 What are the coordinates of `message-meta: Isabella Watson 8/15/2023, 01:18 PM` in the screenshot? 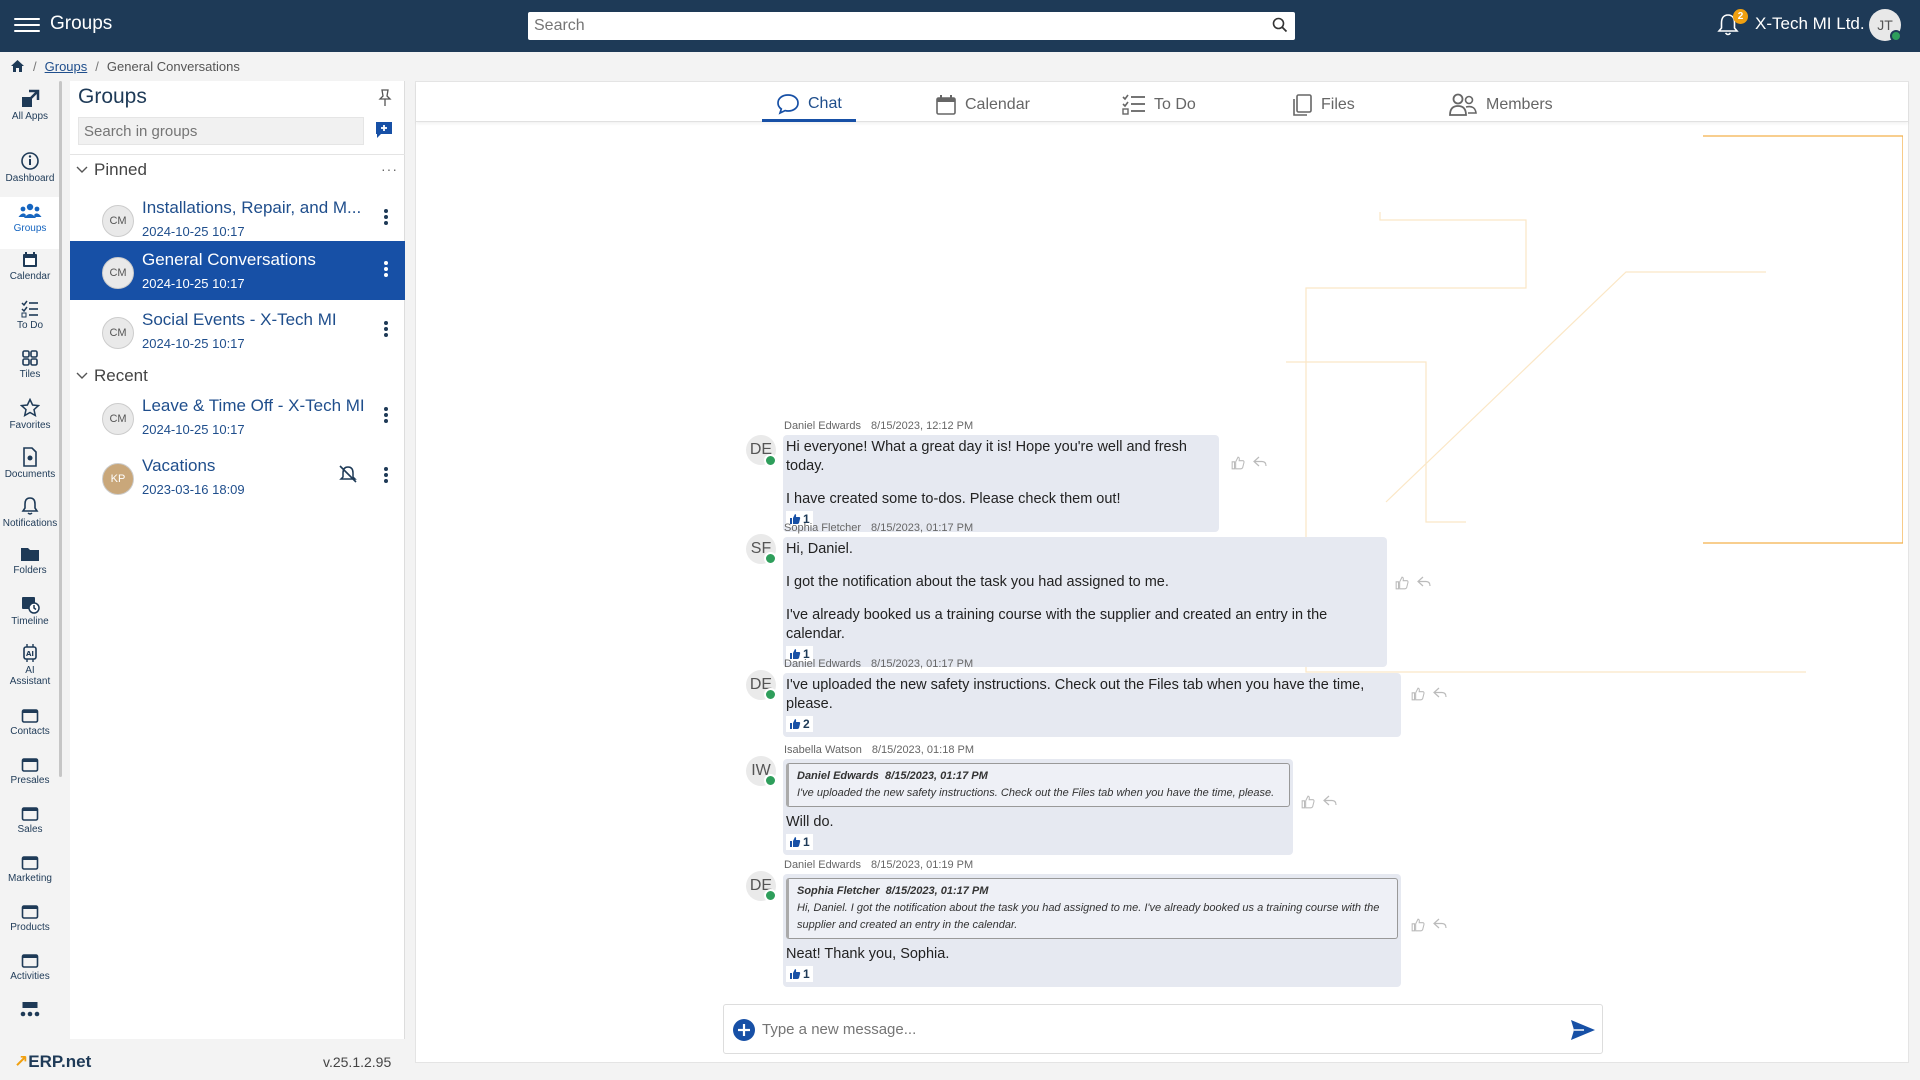 It's located at (879, 750).